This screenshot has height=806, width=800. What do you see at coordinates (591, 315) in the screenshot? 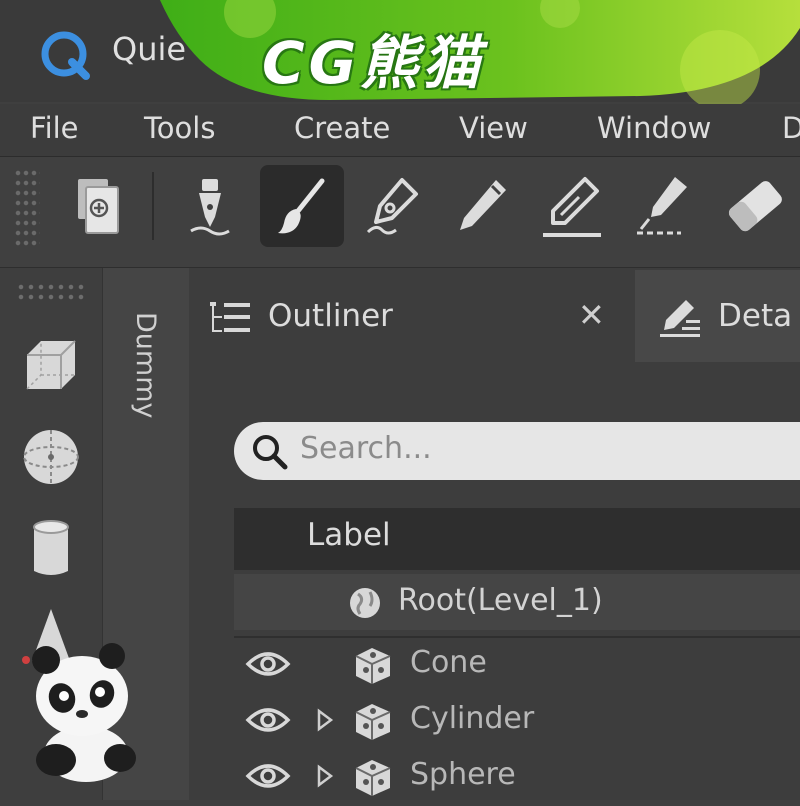
I see `close-tab-button: ✕` at bounding box center [591, 315].